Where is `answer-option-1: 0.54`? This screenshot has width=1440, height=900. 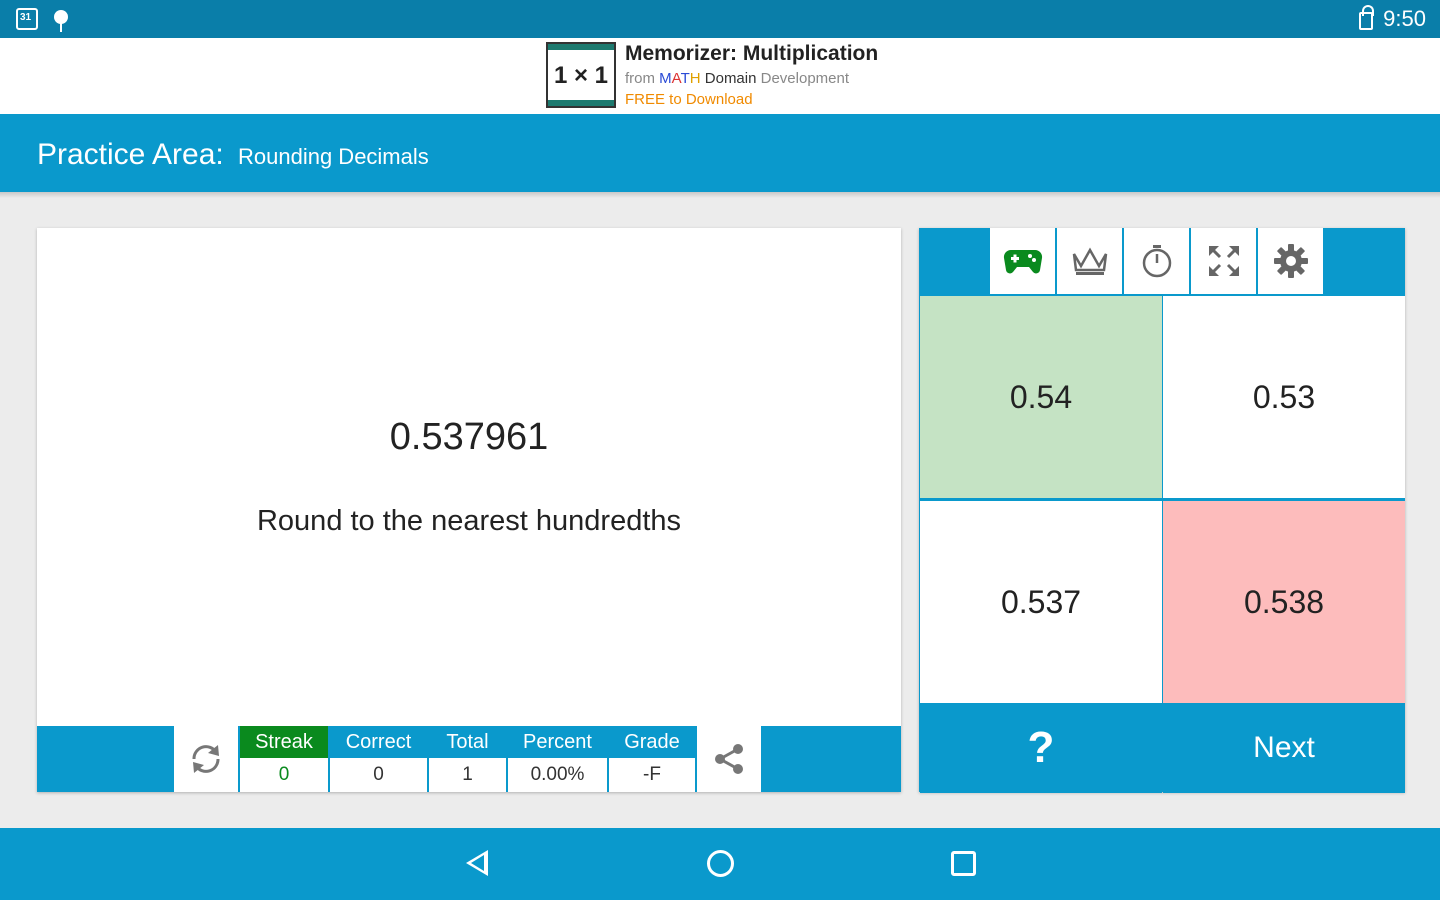
answer-option-1: 0.54 is located at coordinates (1041, 397).